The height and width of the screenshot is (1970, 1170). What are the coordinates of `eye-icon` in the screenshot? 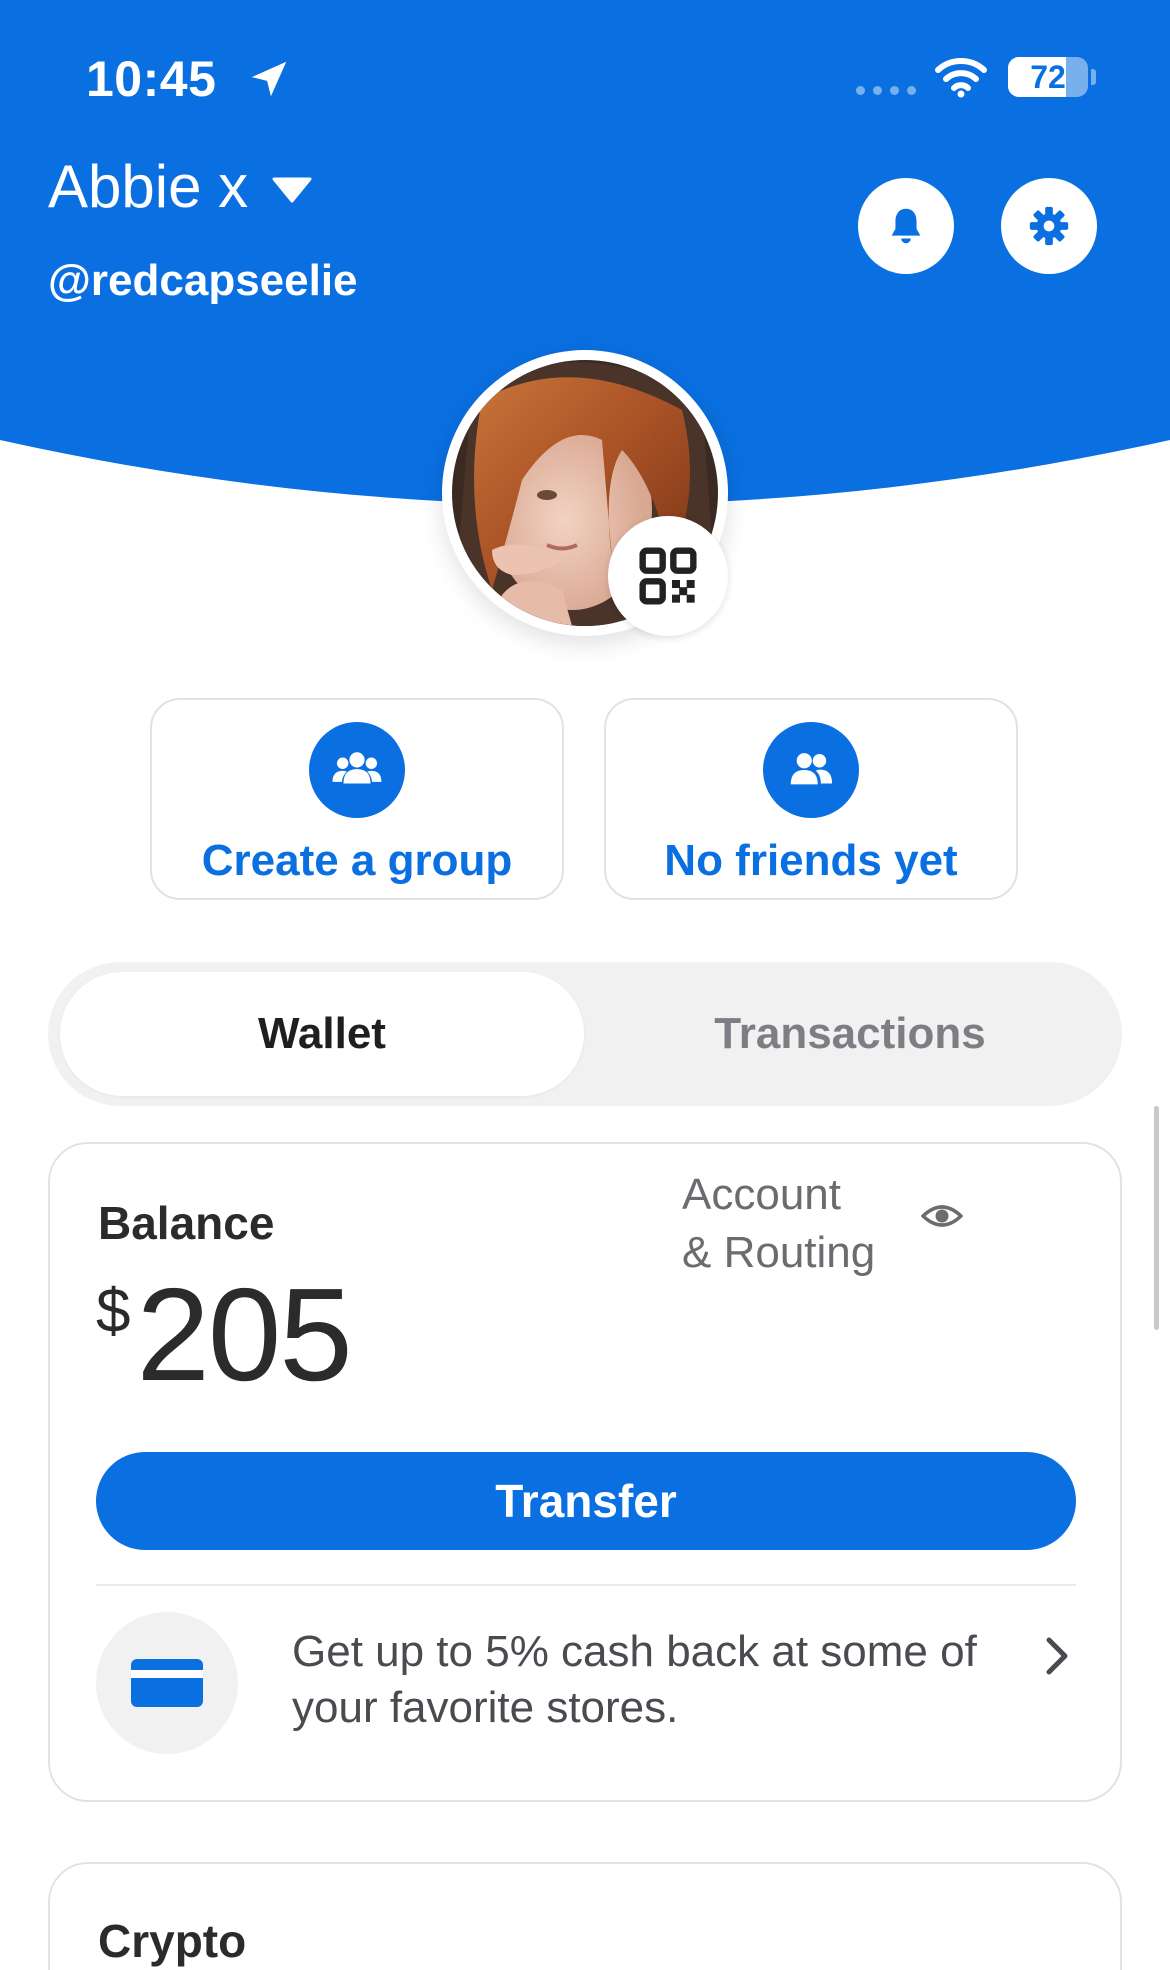 It's located at (942, 1216).